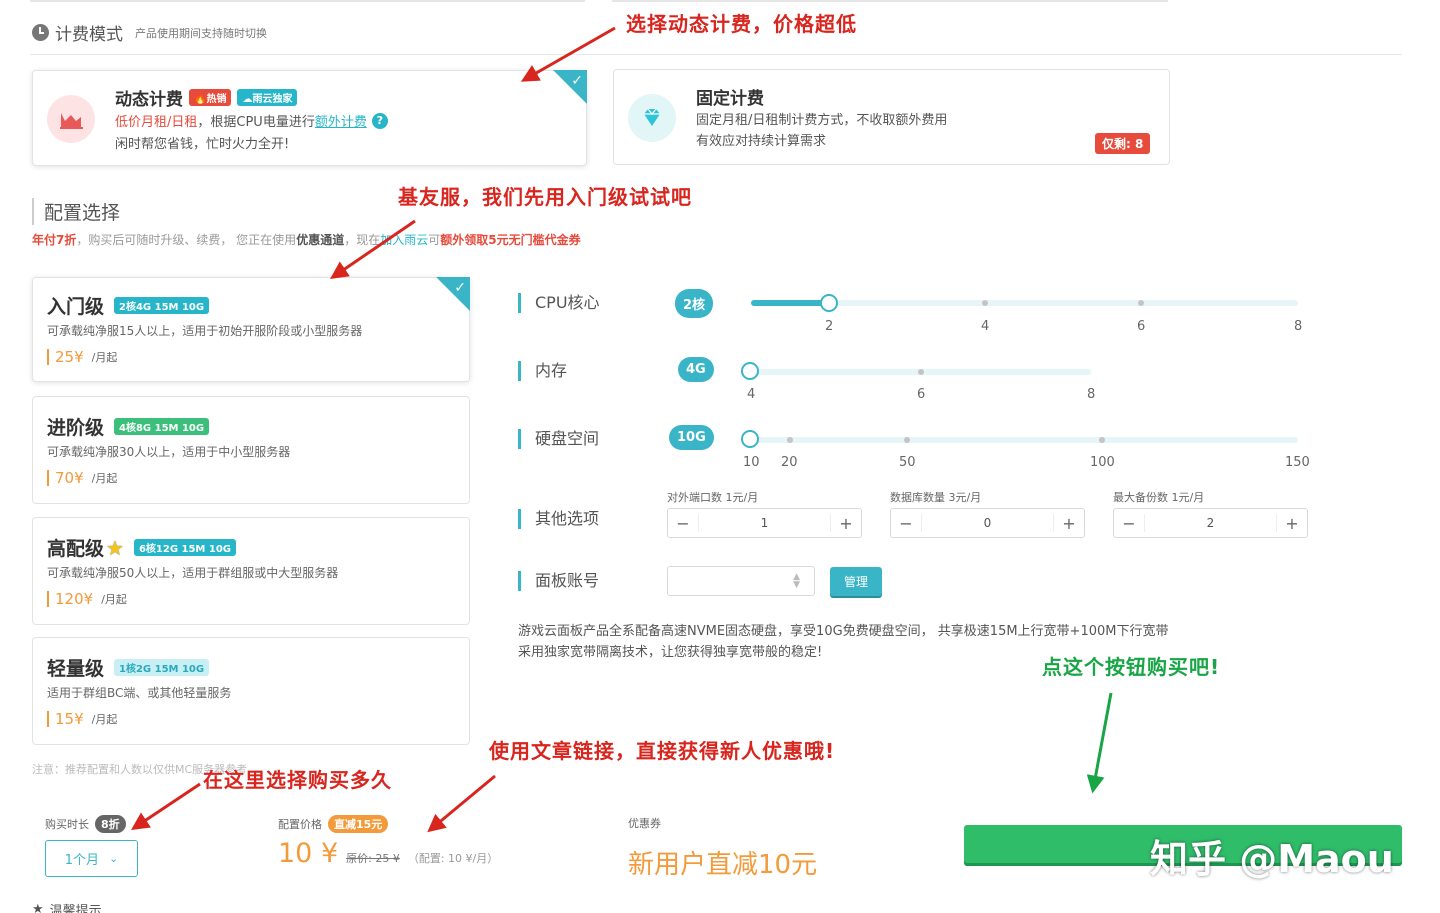 This screenshot has width=1440, height=913. What do you see at coordinates (568, 54) in the screenshot?
I see `arrow-to-dynamic` at bounding box center [568, 54].